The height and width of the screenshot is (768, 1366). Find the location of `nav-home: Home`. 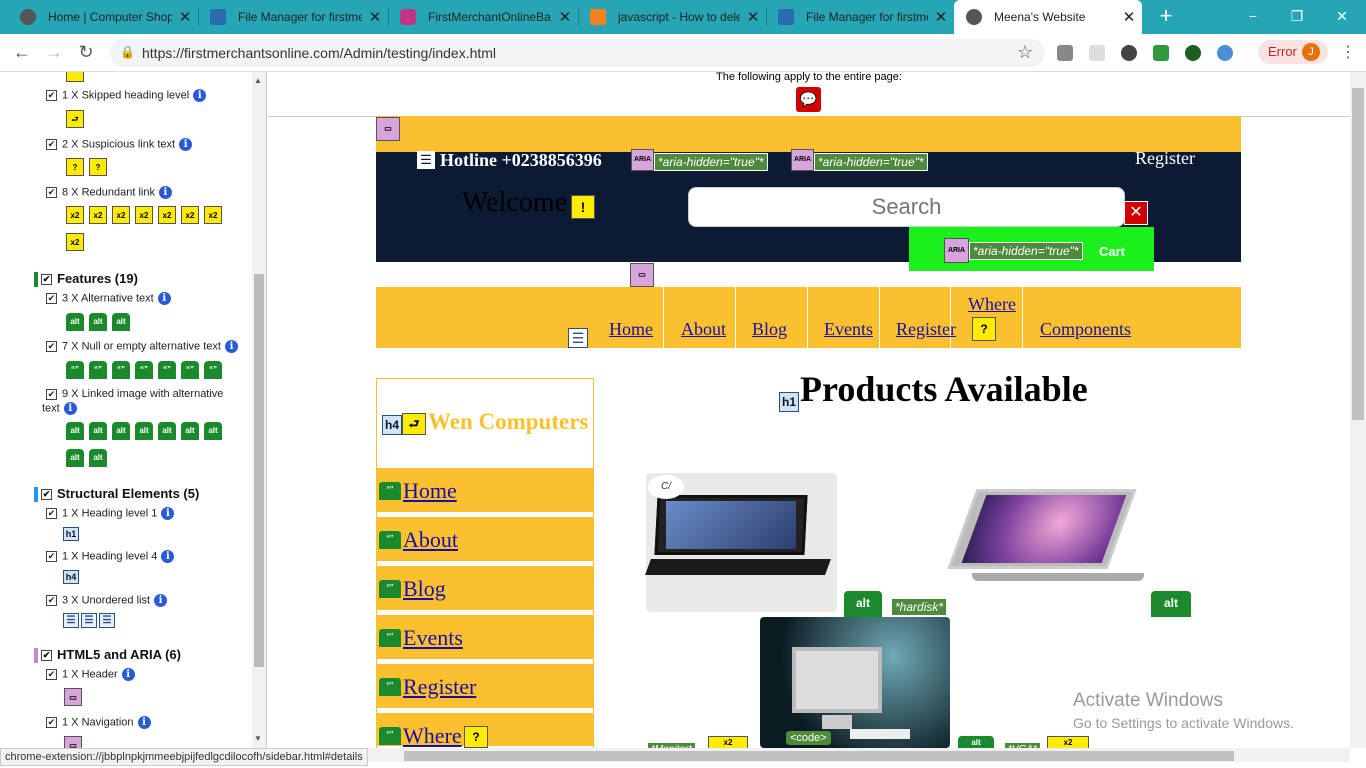

nav-home: Home is located at coordinates (631, 329).